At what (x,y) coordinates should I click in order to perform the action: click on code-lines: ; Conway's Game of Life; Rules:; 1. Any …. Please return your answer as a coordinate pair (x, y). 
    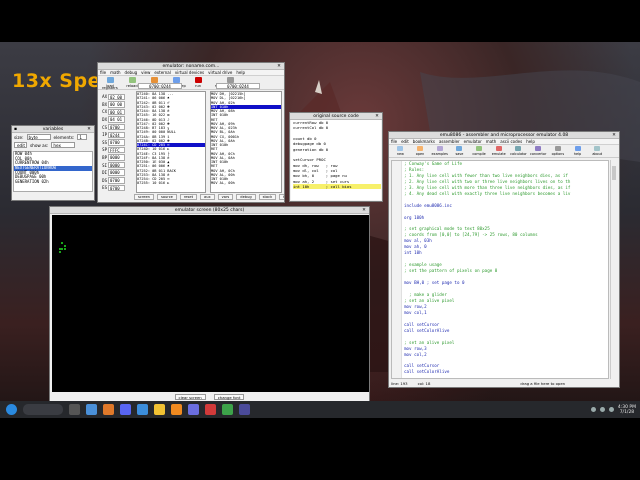
    Looking at the image, I should click on (505, 269).